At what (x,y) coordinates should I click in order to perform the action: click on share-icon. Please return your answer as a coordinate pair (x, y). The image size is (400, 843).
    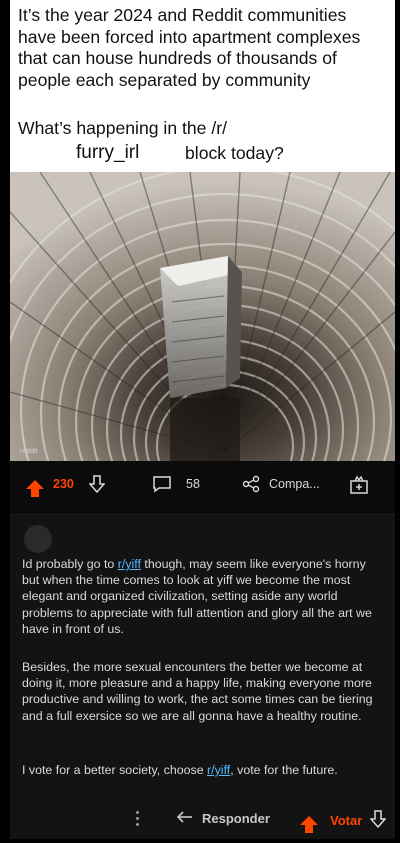
    Looking at the image, I should click on (251, 484).